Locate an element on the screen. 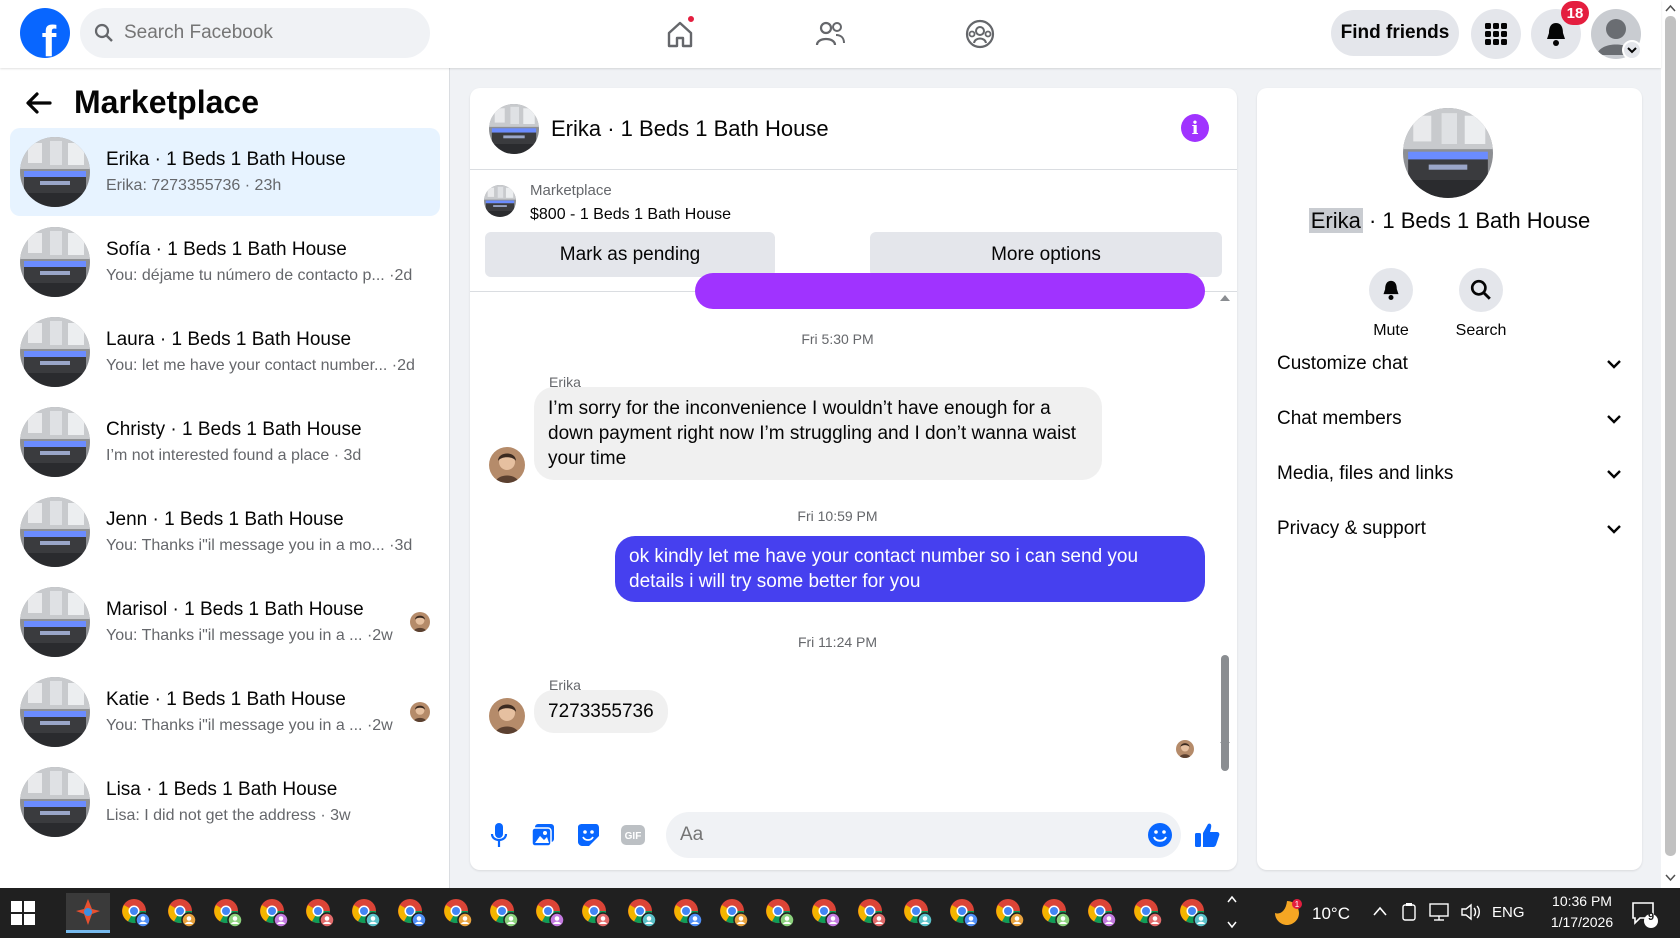 The image size is (1680, 938). find-friends-button: Find friends is located at coordinates (1395, 33).